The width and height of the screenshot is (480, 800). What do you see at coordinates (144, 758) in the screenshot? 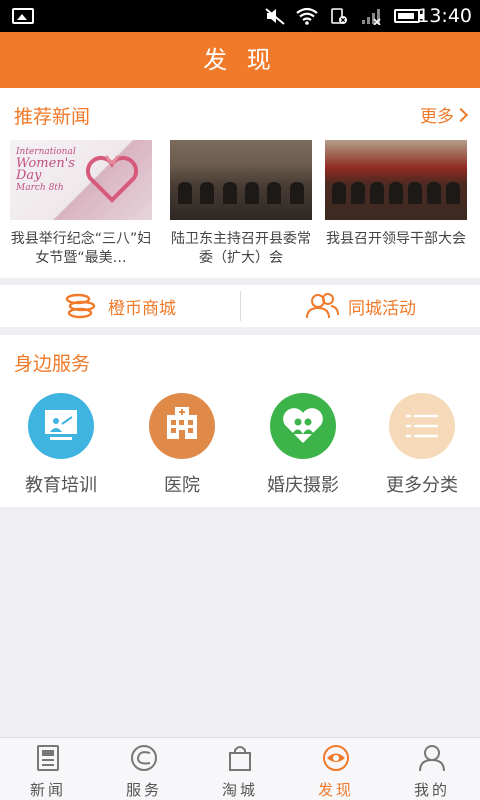
I see `service-icon` at bounding box center [144, 758].